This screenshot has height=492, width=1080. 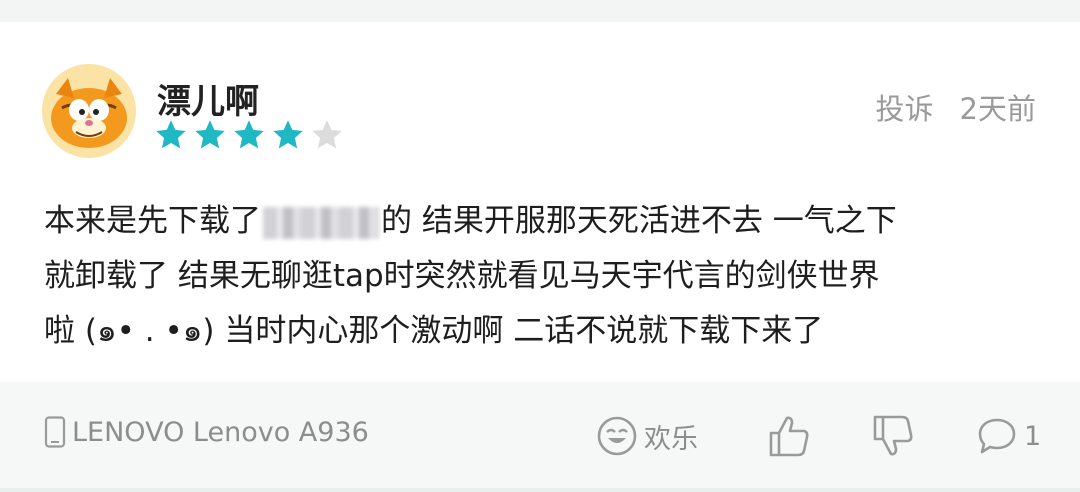 What do you see at coordinates (434, 331) in the screenshot?
I see `review-text-line: 啦 (๑• . •๑) 当时内心那个激动啊 二话不说就下载下来了` at bounding box center [434, 331].